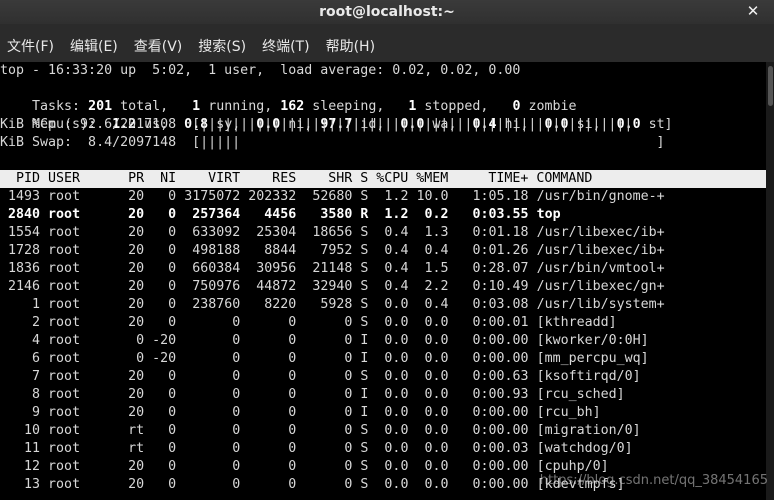  I want to click on cell-pid: 9, so click(20, 412).